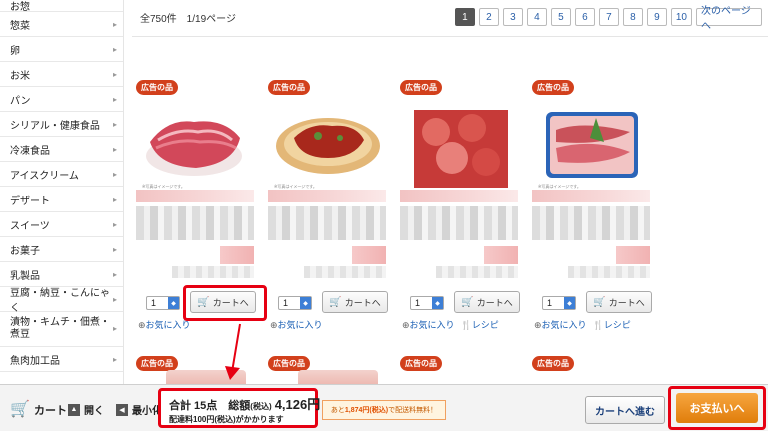 This screenshot has height=431, width=768. I want to click on sidebar-item-label: アイスクリーム, so click(44, 176).